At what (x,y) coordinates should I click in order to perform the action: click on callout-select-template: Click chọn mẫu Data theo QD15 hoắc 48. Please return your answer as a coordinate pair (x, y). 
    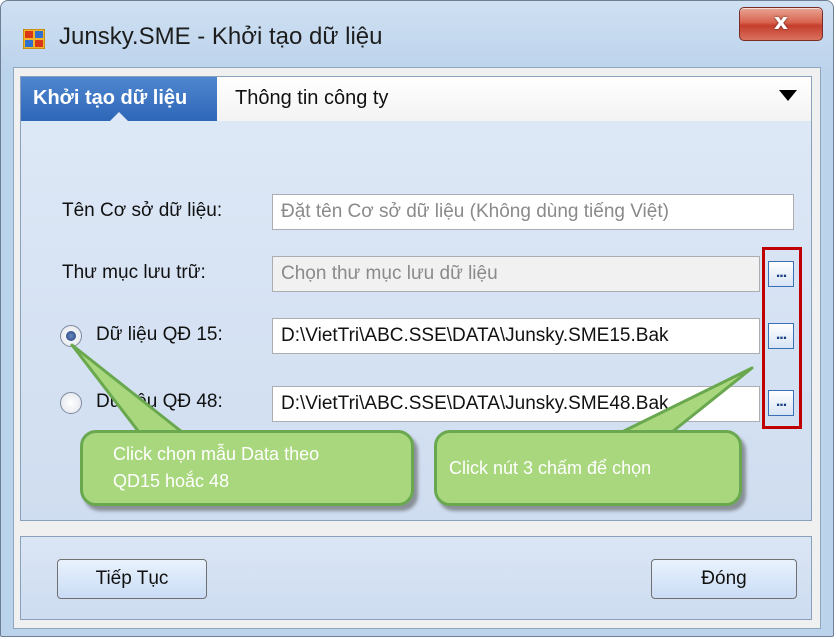
    Looking at the image, I should click on (247, 468).